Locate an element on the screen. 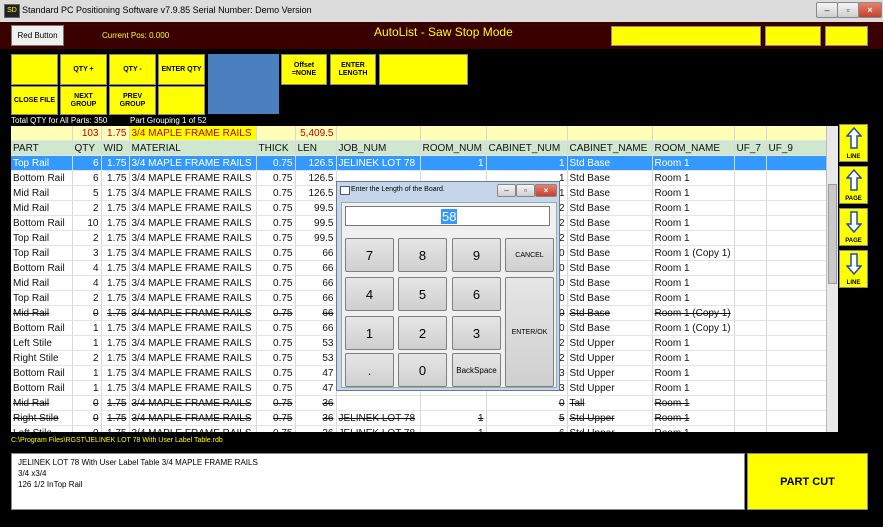 Image resolution: width=883 pixels, height=527 pixels. red-button: Red Button is located at coordinates (37, 35).